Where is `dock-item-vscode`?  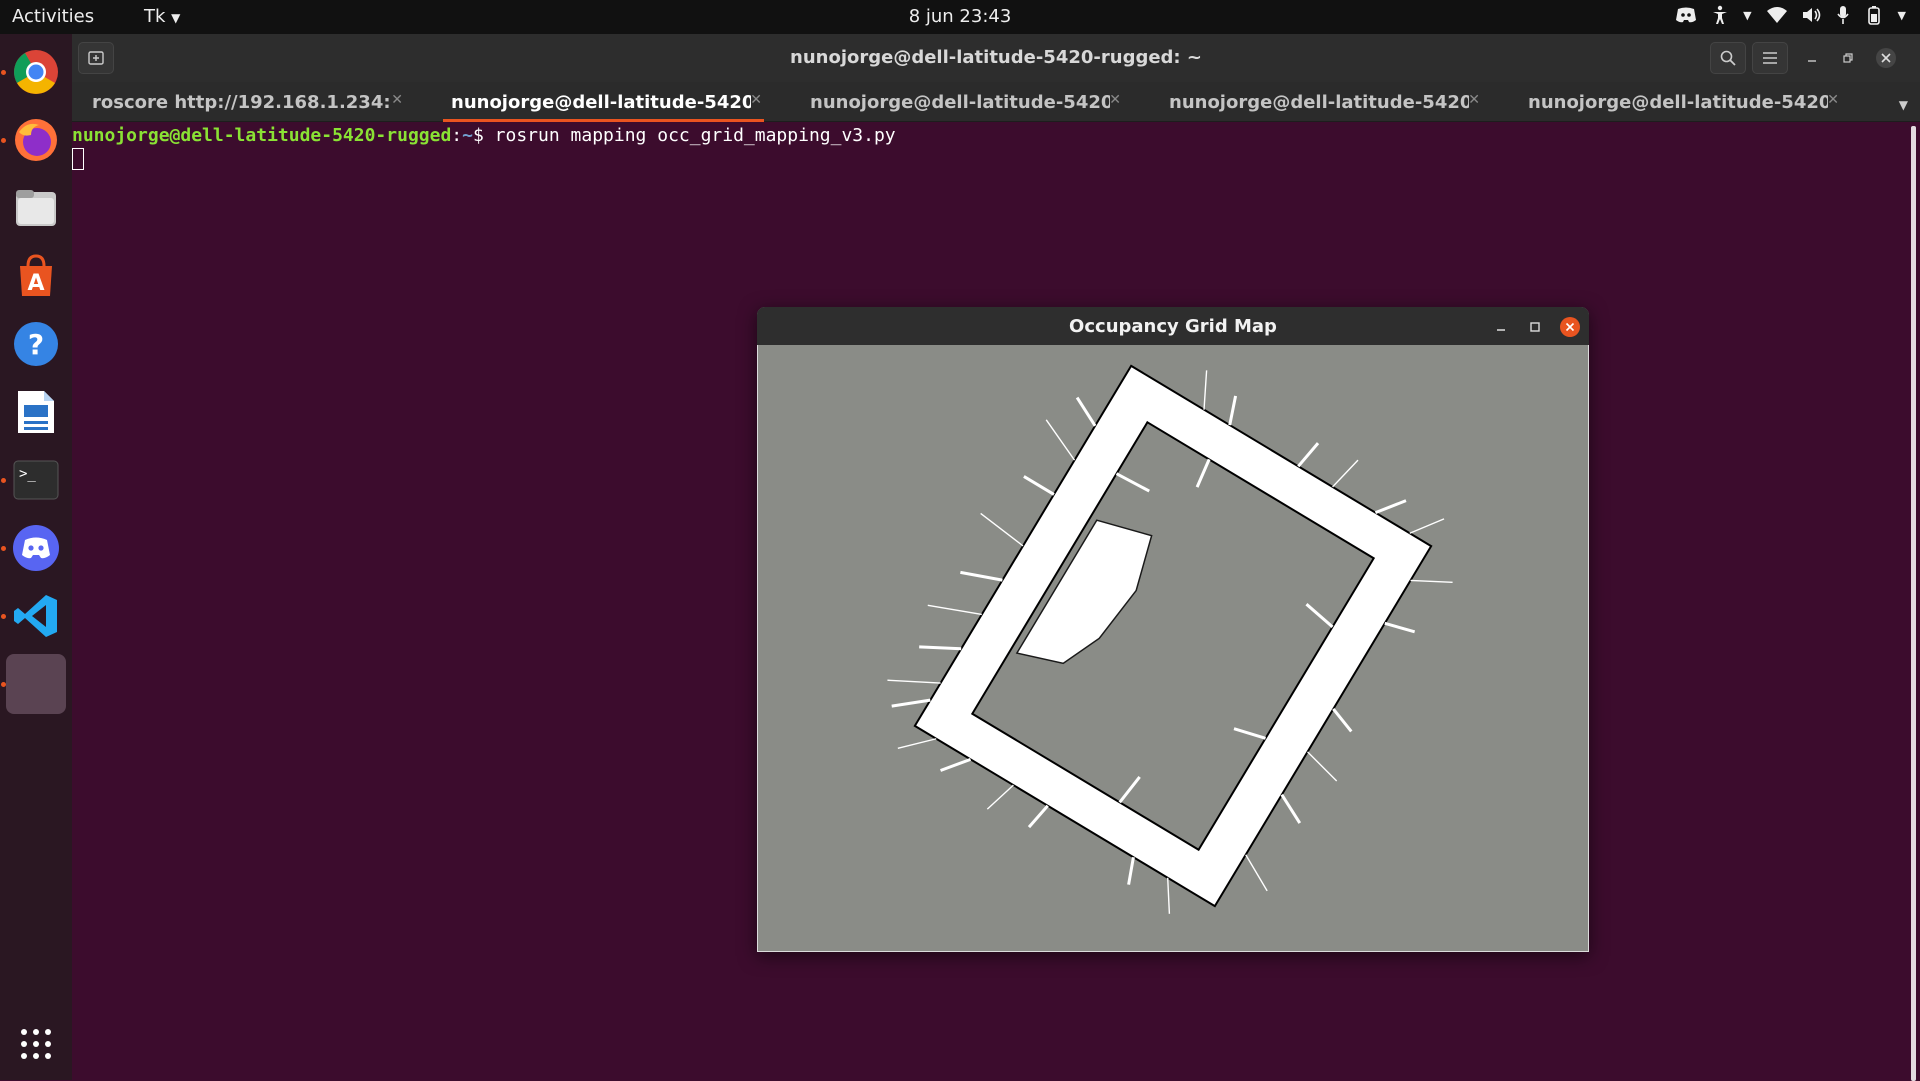 dock-item-vscode is located at coordinates (36, 616).